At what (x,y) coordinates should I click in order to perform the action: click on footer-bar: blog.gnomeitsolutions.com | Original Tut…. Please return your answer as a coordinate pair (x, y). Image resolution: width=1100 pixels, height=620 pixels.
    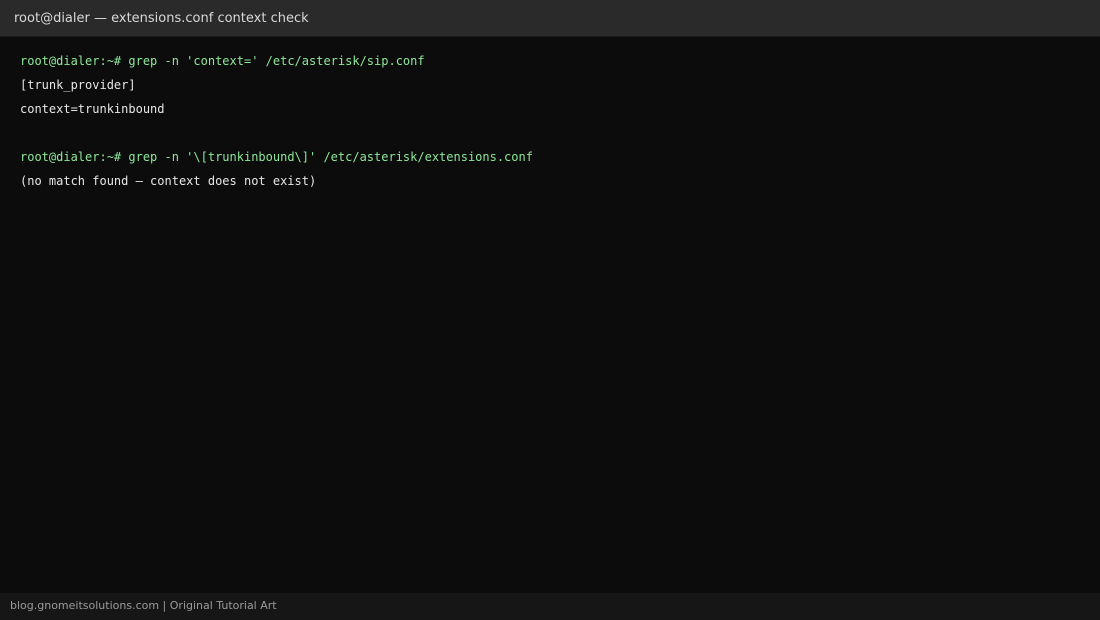
    Looking at the image, I should click on (550, 606).